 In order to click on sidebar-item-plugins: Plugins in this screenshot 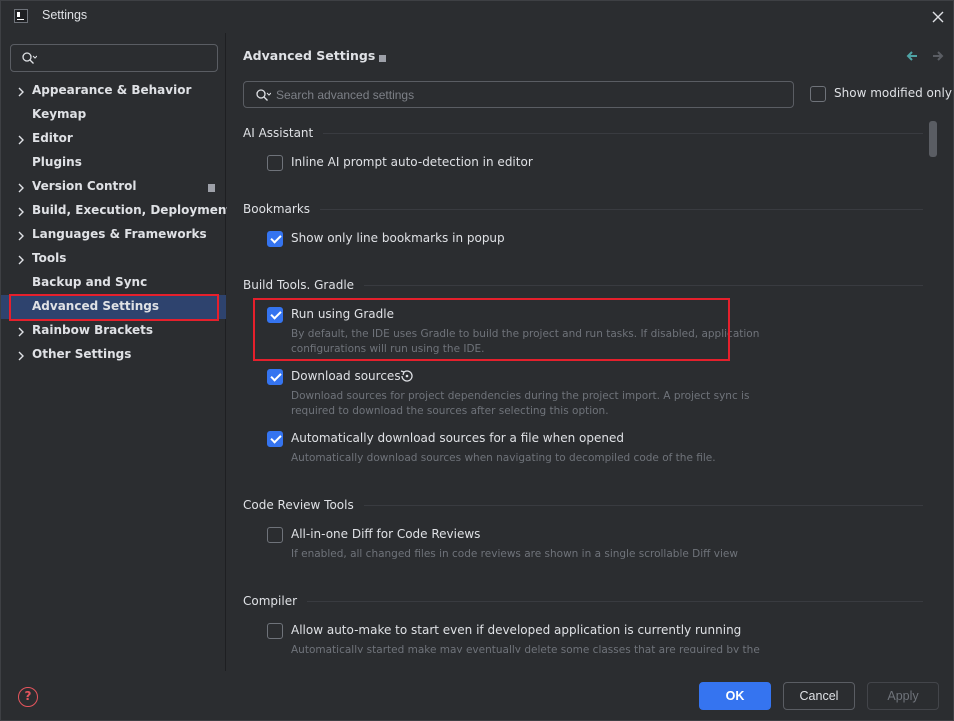, I will do `click(113, 163)`.